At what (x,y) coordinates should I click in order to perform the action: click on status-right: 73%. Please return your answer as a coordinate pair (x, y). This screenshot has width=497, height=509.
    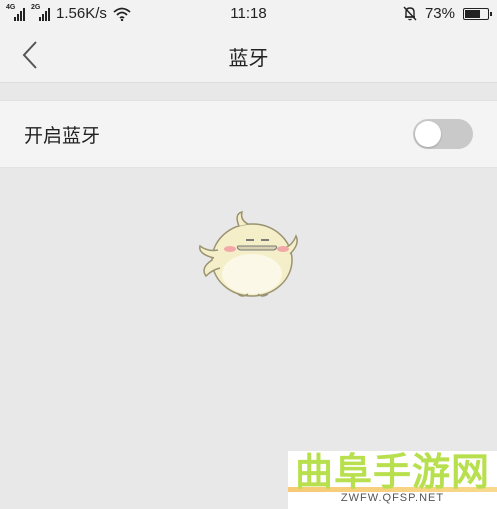
    Looking at the image, I should click on (447, 13).